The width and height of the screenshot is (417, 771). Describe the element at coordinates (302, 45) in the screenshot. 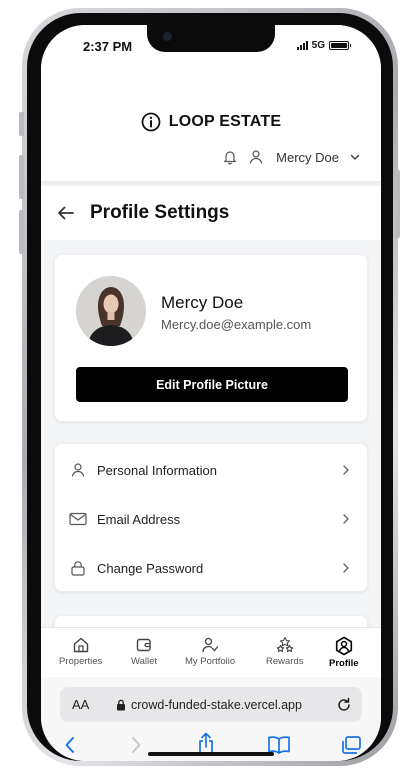

I see `signal-icon` at that location.